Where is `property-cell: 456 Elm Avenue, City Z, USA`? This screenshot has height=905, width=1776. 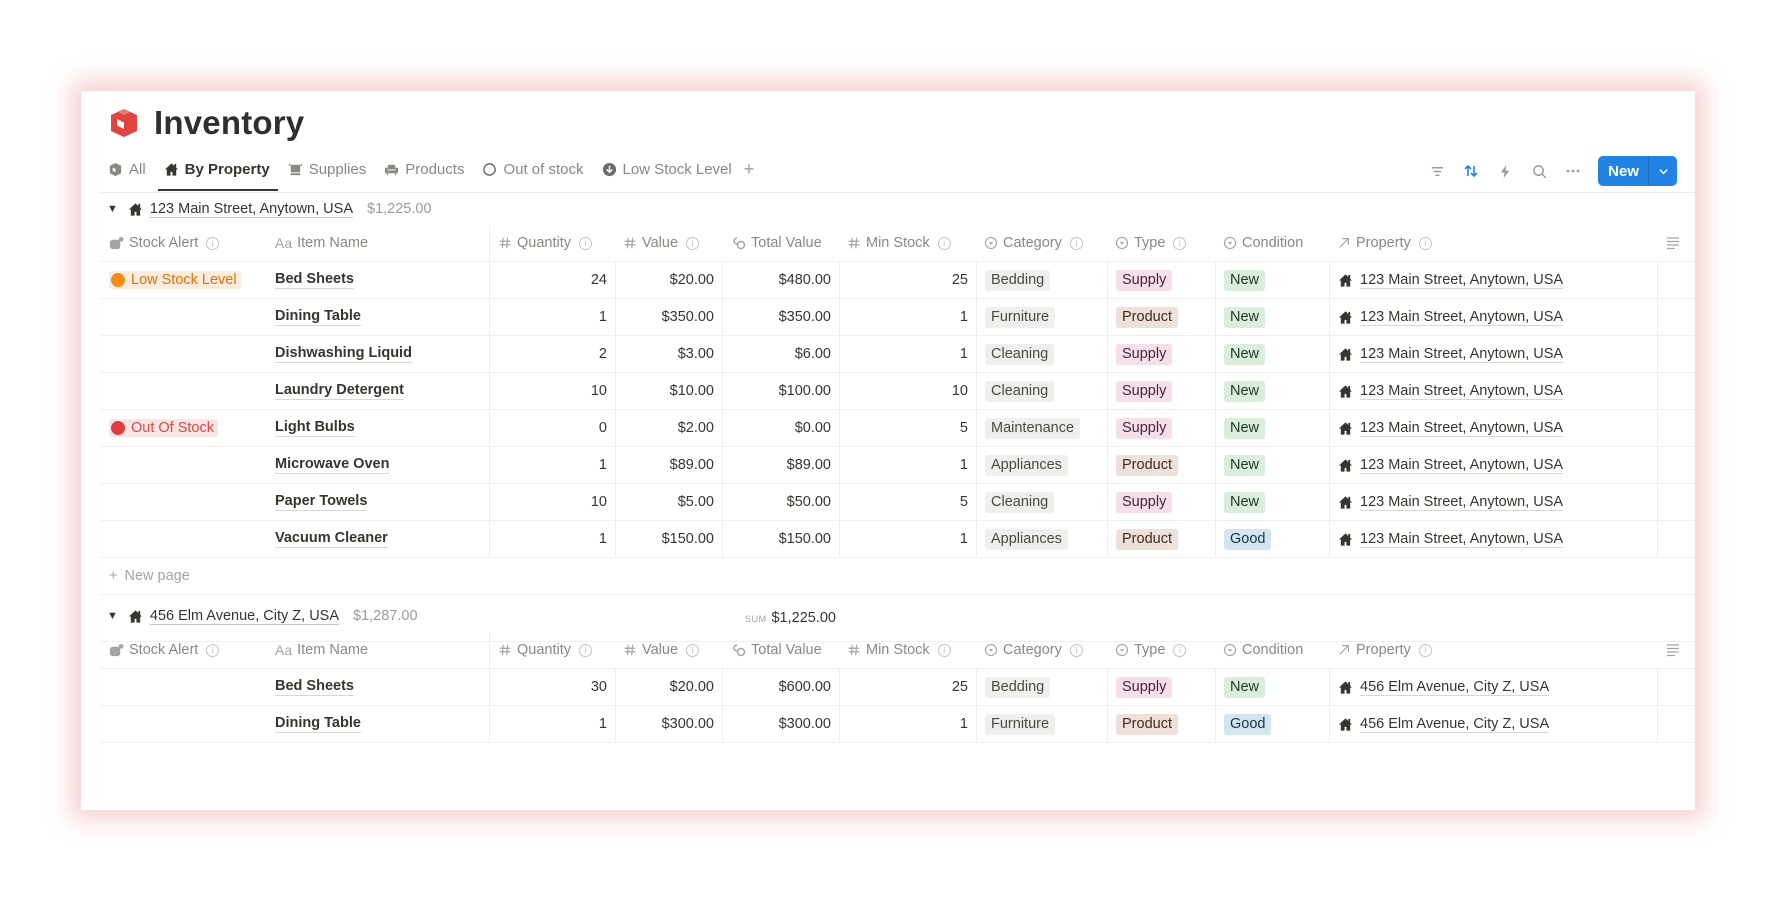 property-cell: 456 Elm Avenue, City Z, USA is located at coordinates (1493, 687).